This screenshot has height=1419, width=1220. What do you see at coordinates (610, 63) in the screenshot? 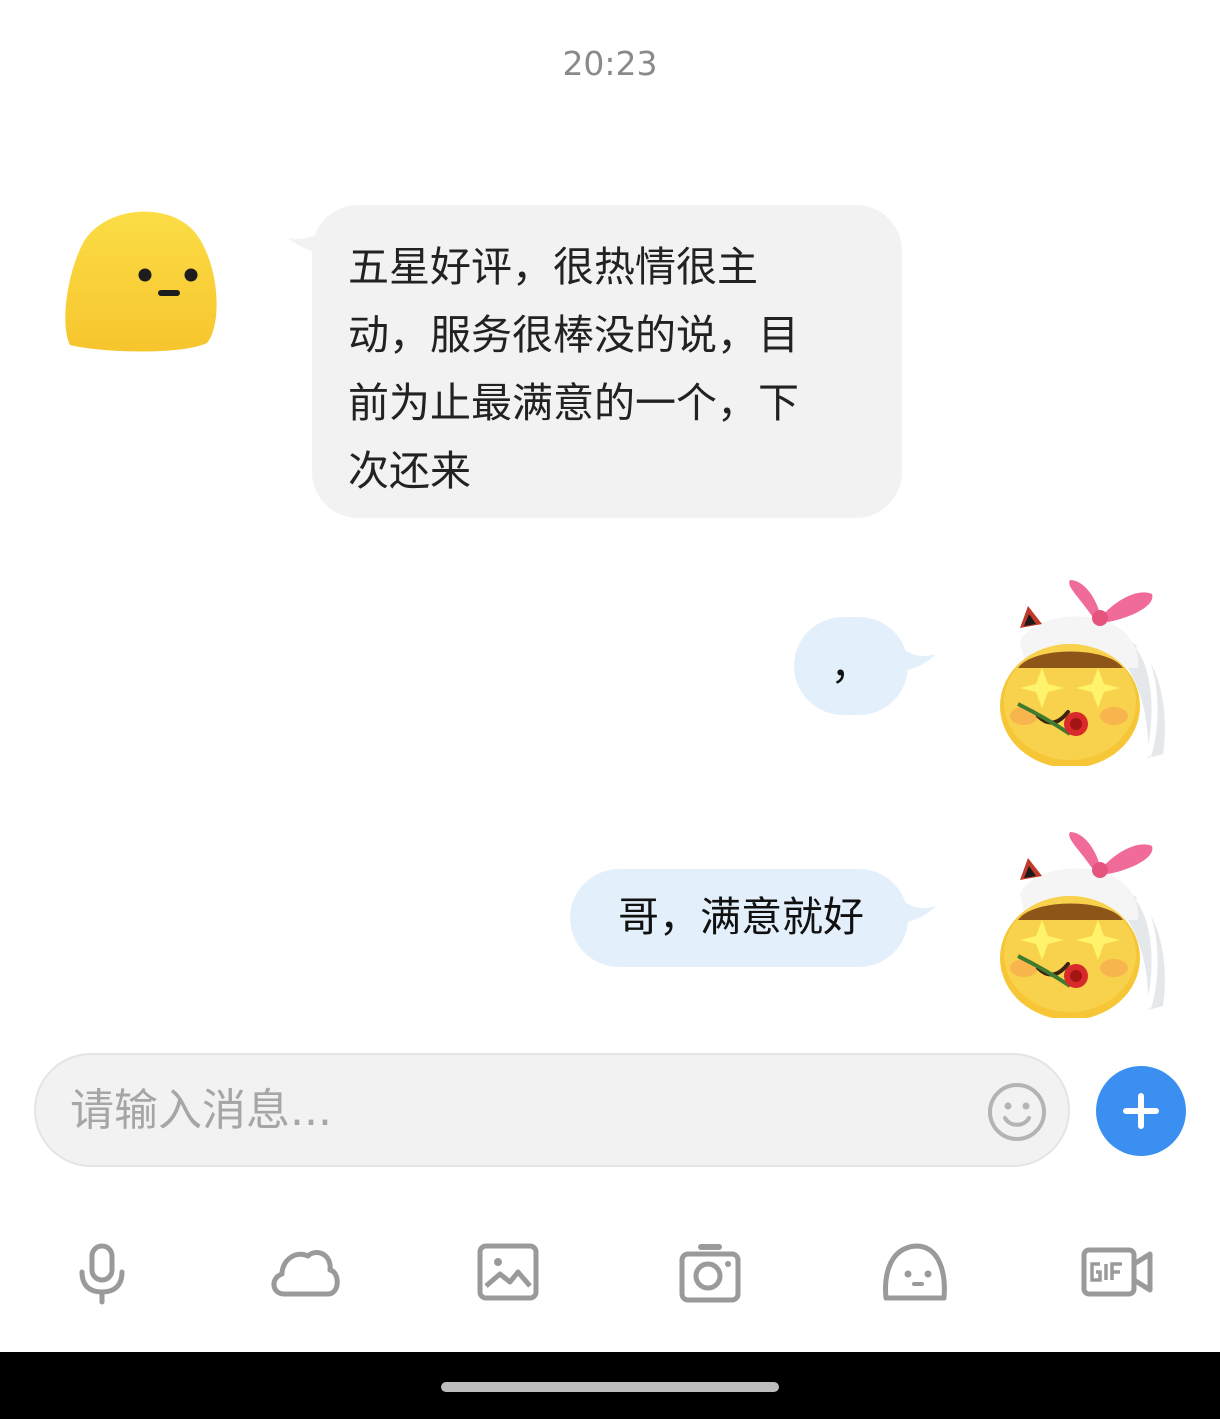
I see `message-timestamp: 20:23` at bounding box center [610, 63].